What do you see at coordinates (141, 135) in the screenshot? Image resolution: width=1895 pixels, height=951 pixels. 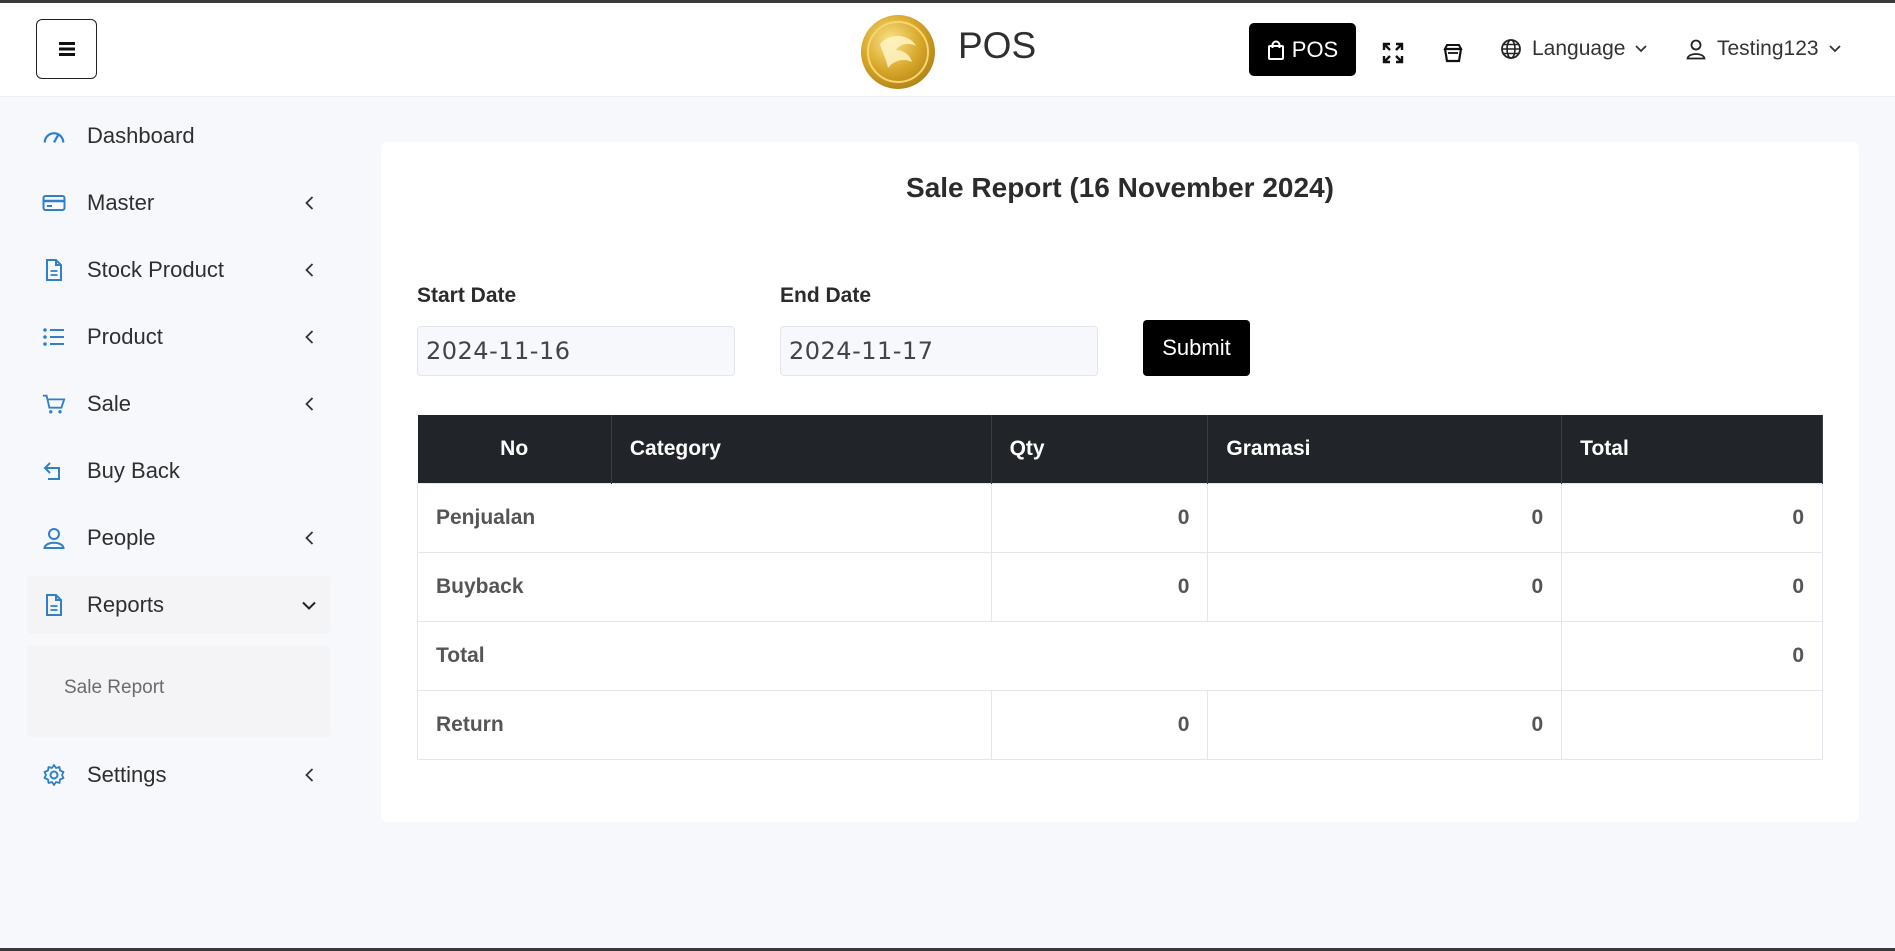 I see `sidebar-item-label: Dashboard` at bounding box center [141, 135].